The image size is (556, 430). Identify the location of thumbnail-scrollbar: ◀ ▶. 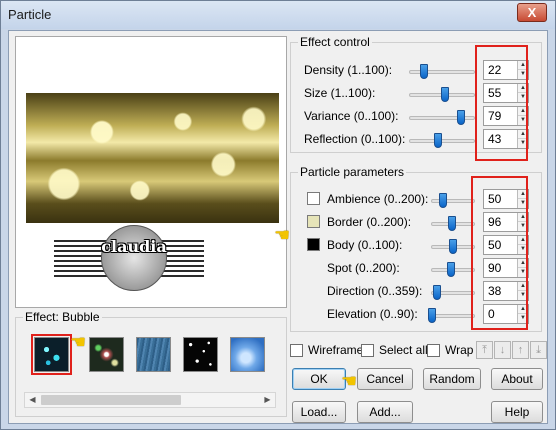
(150, 400).